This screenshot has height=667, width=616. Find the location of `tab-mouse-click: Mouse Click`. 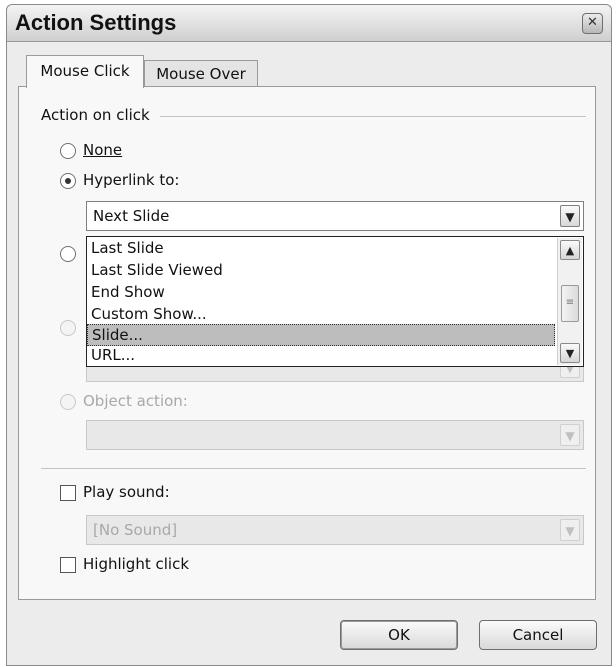

tab-mouse-click: Mouse Click is located at coordinates (85, 71).